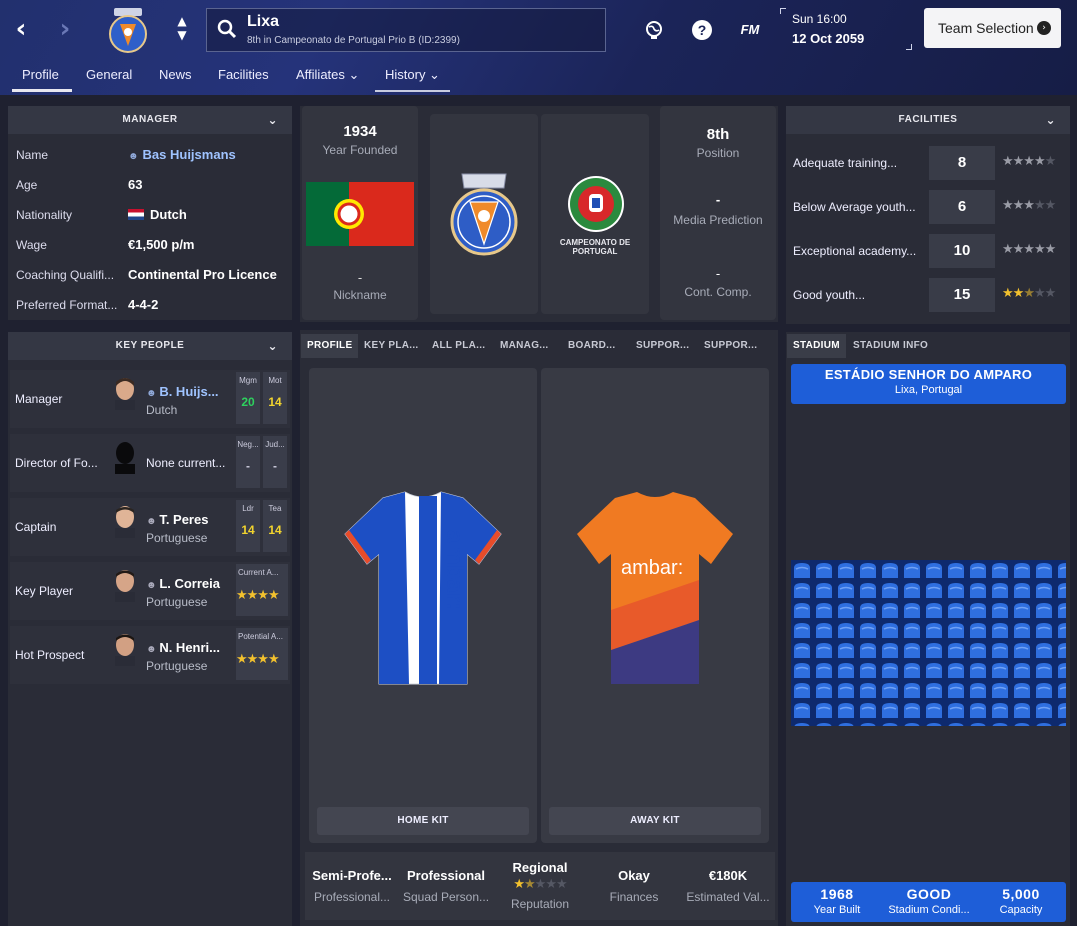 The width and height of the screenshot is (1077, 926). Describe the element at coordinates (718, 153) in the screenshot. I see `league-position-label: Position` at that location.